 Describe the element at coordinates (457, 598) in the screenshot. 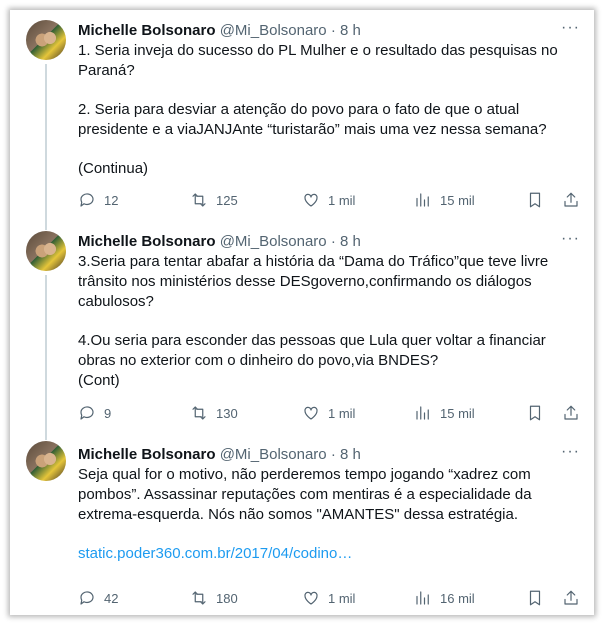

I see `view-count: 16 mil` at that location.